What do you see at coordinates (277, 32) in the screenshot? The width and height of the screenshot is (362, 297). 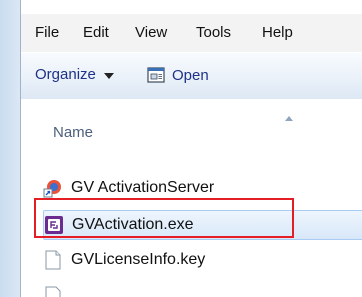 I see `menu-help: Help` at bounding box center [277, 32].